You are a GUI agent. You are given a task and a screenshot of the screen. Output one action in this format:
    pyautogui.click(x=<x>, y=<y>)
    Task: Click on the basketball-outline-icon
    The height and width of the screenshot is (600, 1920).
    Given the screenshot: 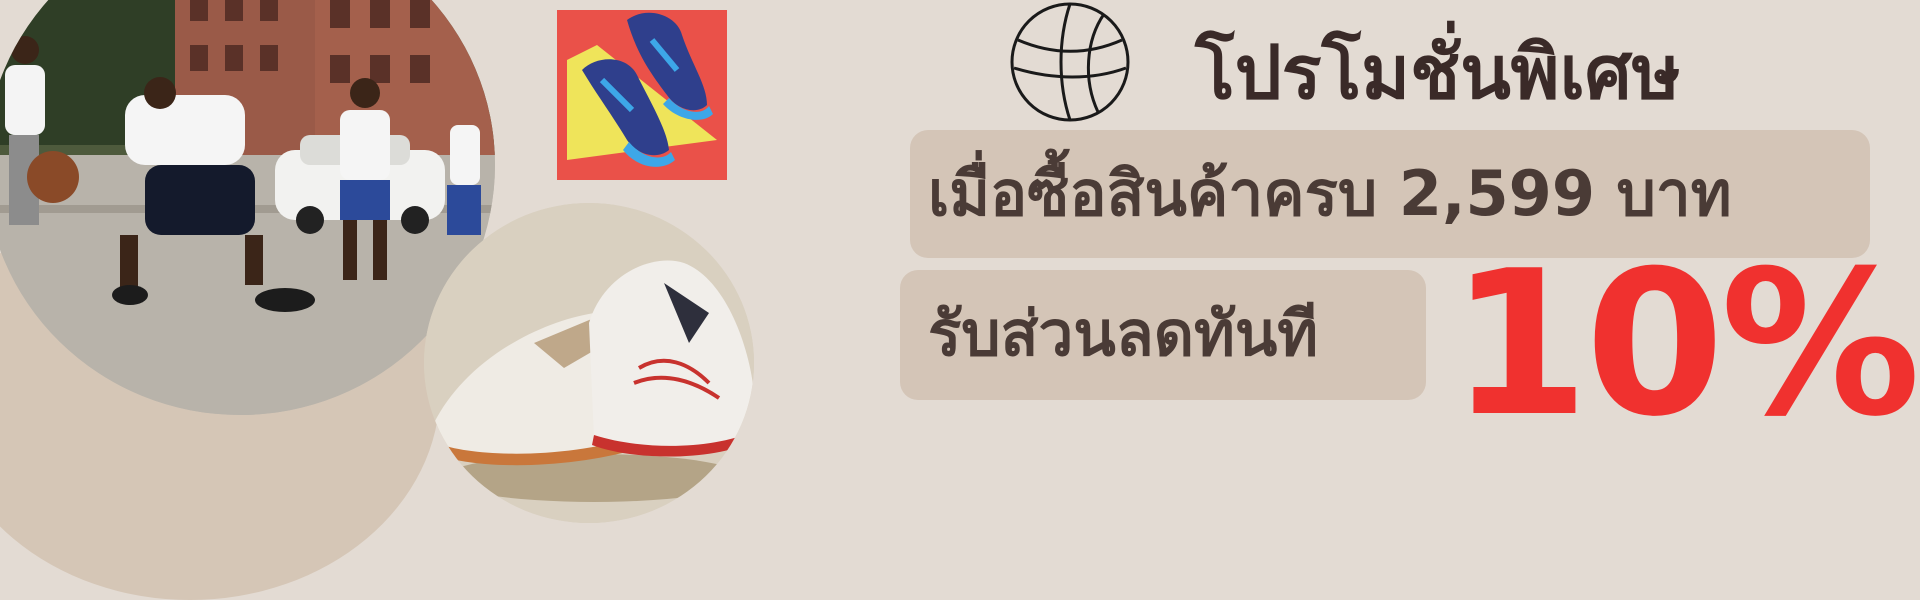 What is the action you would take?
    pyautogui.click(x=1070, y=62)
    